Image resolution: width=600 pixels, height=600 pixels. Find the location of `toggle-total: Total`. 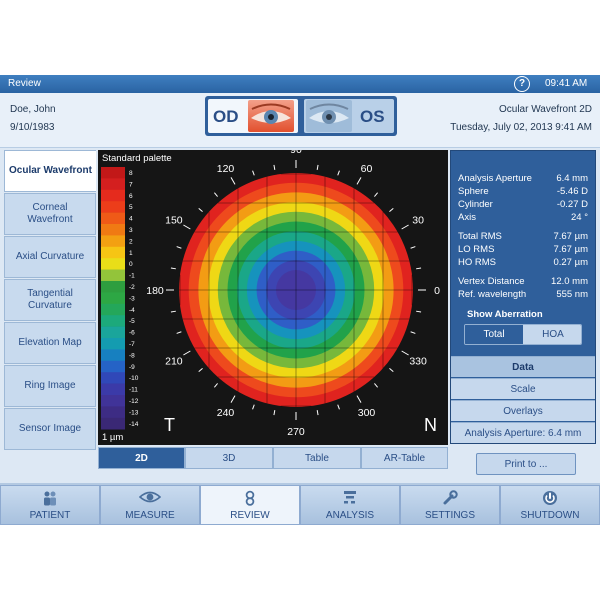

toggle-total: Total is located at coordinates (494, 334).